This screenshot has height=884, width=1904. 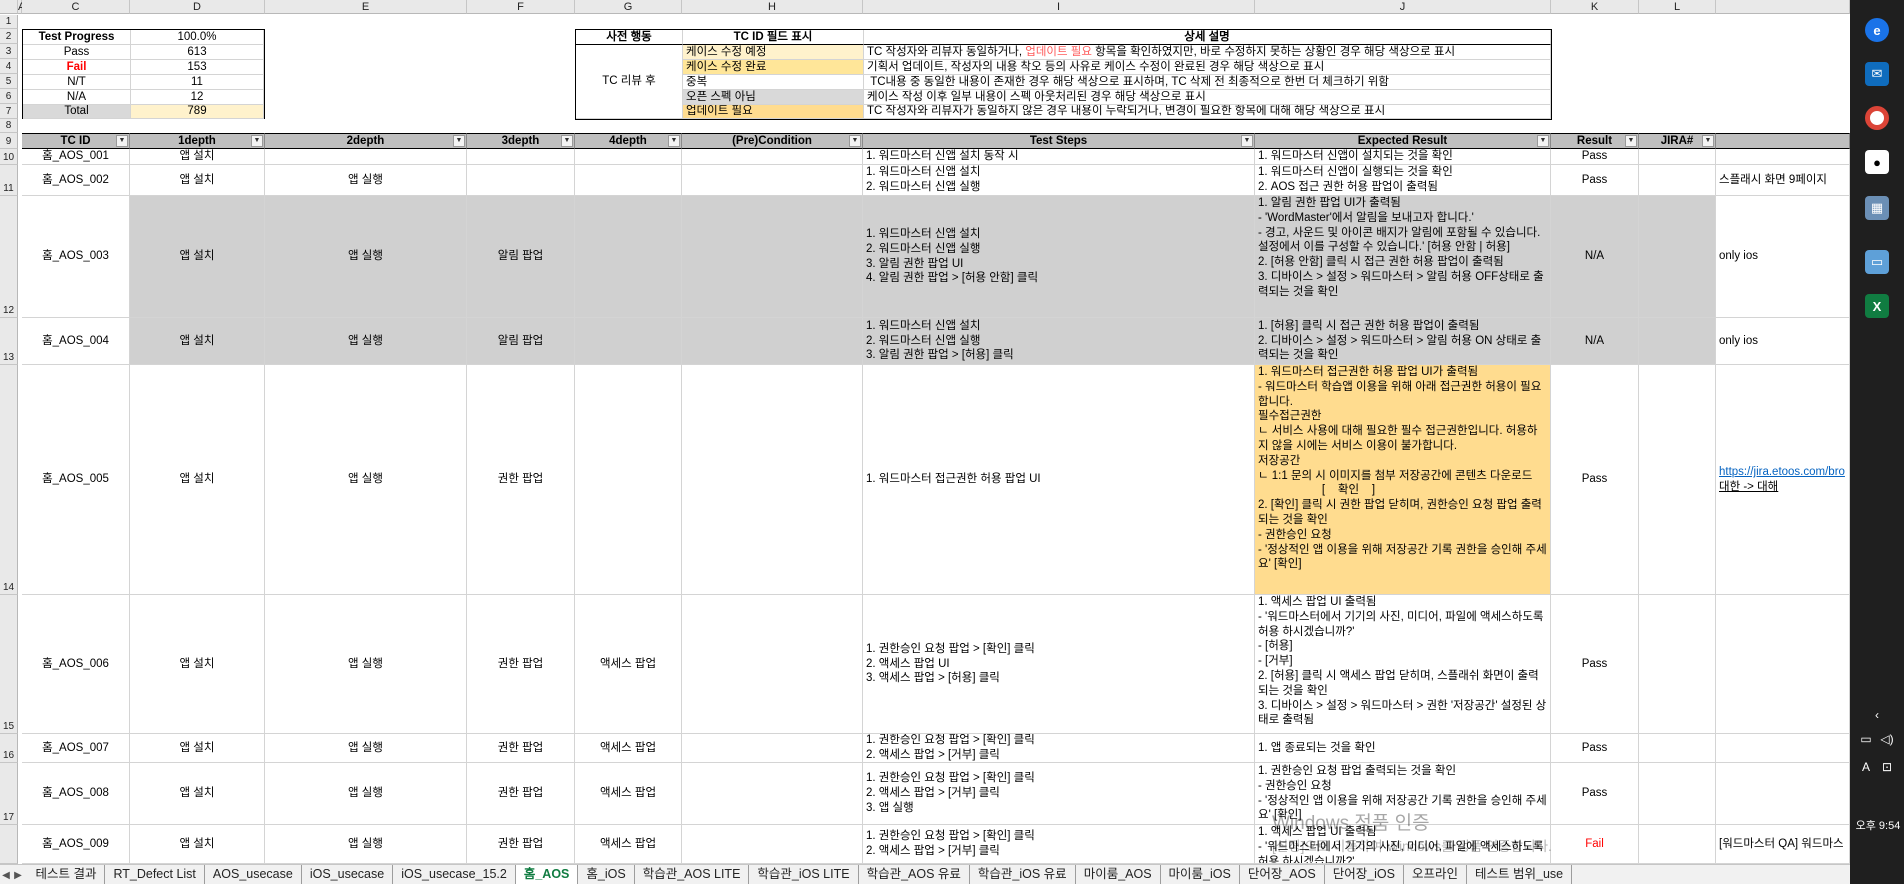 What do you see at coordinates (1403, 141) in the screenshot?
I see `header-expected-result: Expected Result ▼` at bounding box center [1403, 141].